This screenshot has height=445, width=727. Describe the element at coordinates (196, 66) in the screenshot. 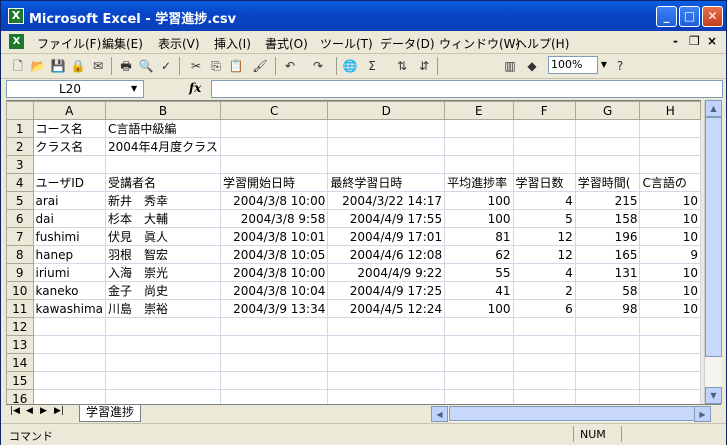

I see `cut-icon: ✂` at that location.